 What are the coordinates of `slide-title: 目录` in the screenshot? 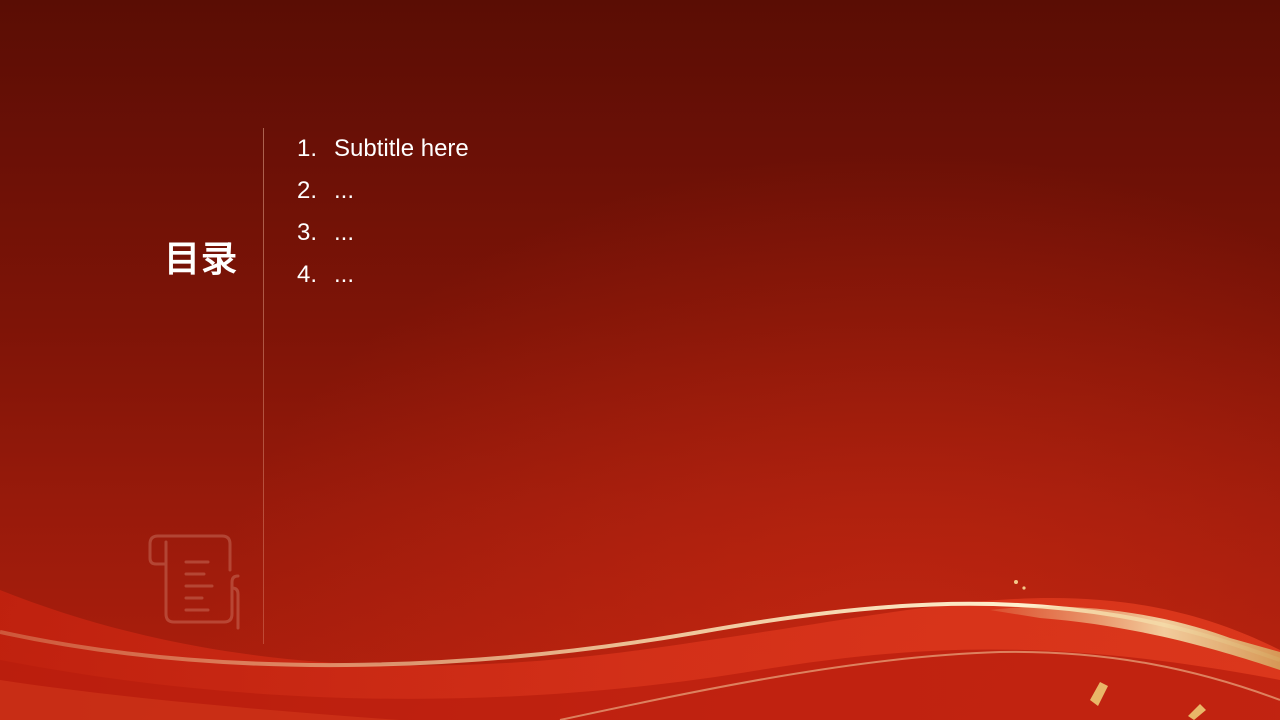 It's located at (201, 259).